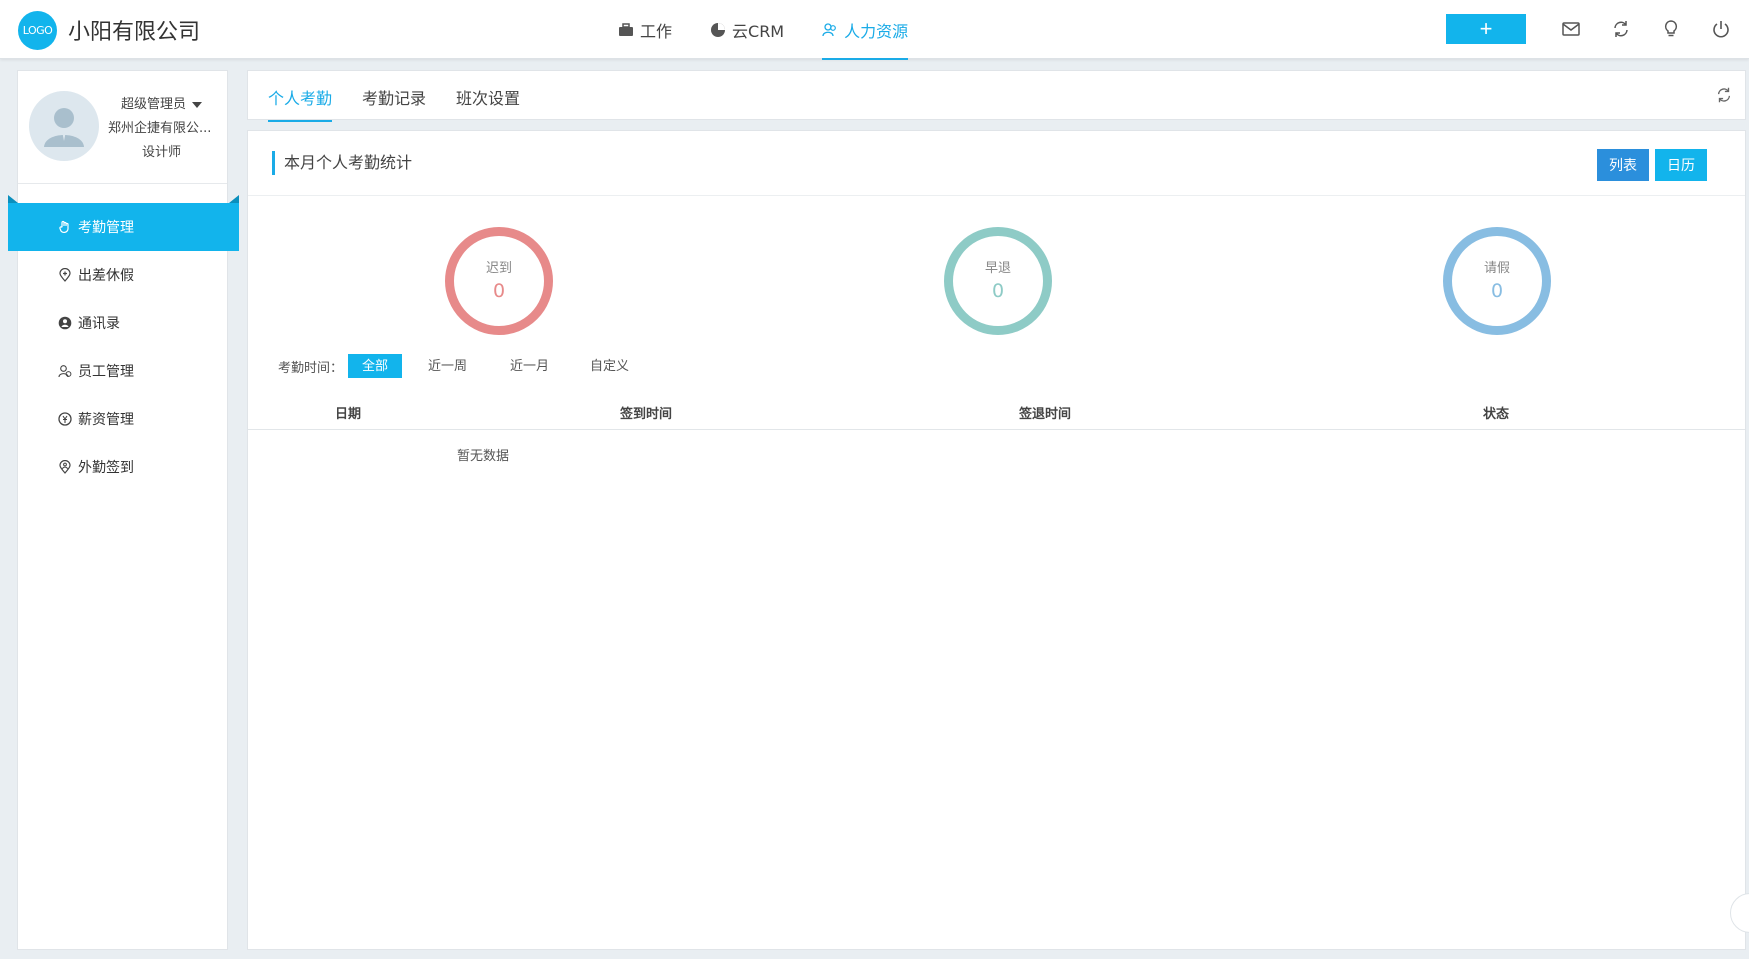 This screenshot has width=1749, height=959. Describe the element at coordinates (375, 366) in the screenshot. I see `filter-all-button: 全部` at that location.